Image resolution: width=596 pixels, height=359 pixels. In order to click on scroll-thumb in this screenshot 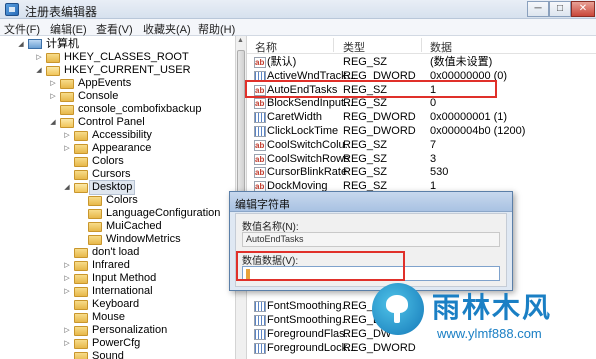, I will do `click(241, 130)`.